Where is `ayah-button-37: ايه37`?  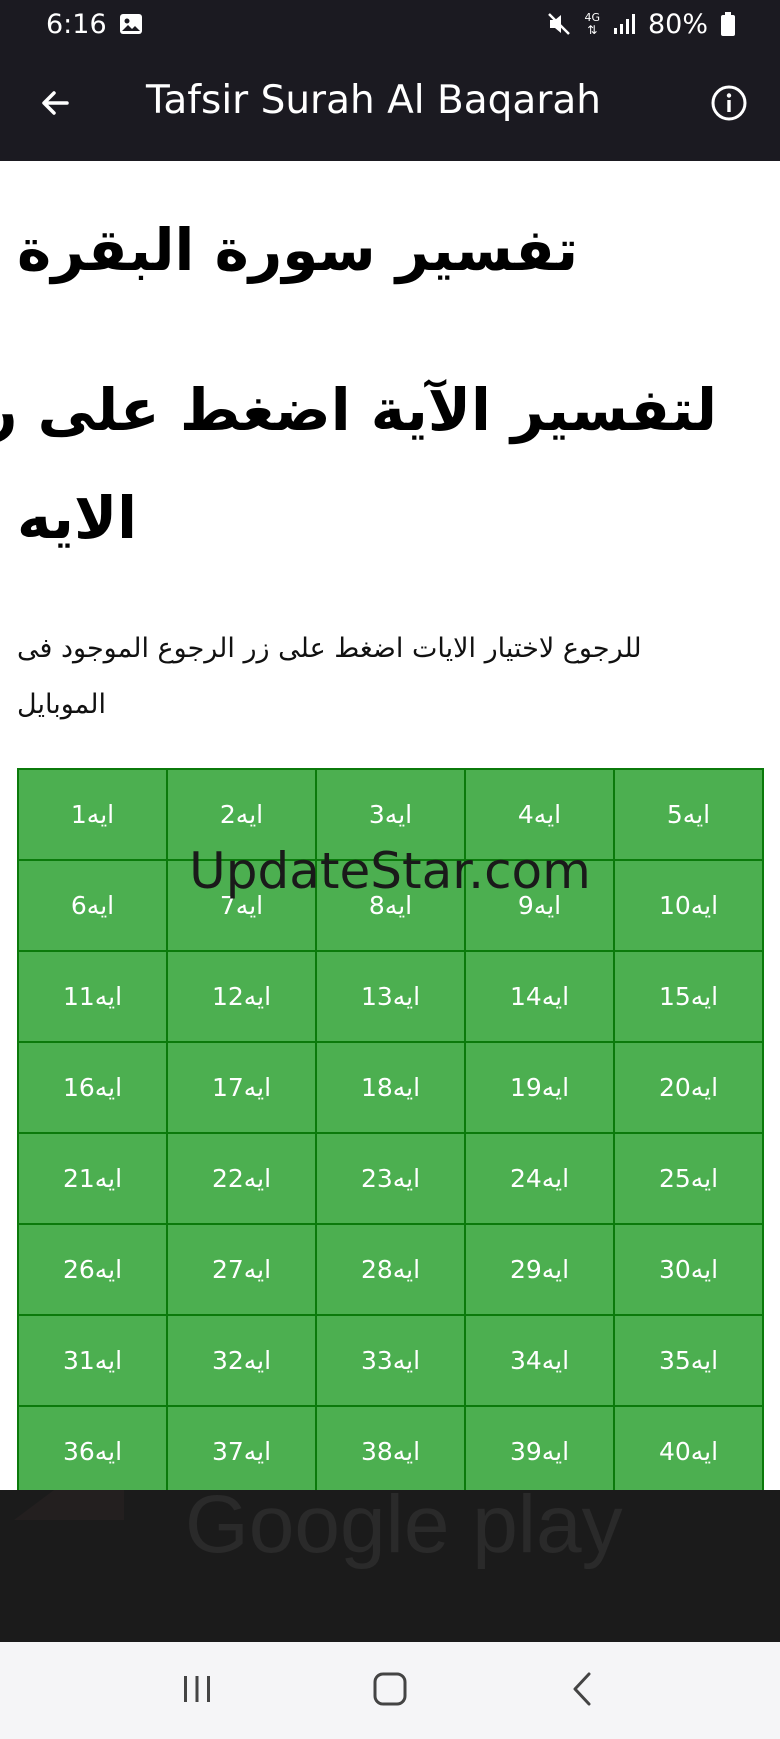
ayah-button-37: ايه37 is located at coordinates (242, 1448).